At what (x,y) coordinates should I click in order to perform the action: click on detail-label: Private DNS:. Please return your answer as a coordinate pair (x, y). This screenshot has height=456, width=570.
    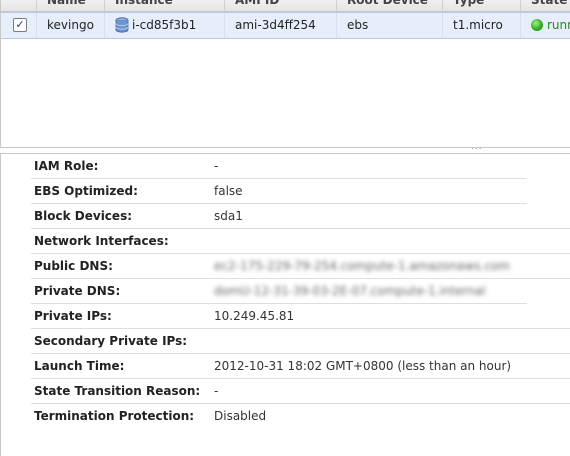
    Looking at the image, I should click on (77, 291).